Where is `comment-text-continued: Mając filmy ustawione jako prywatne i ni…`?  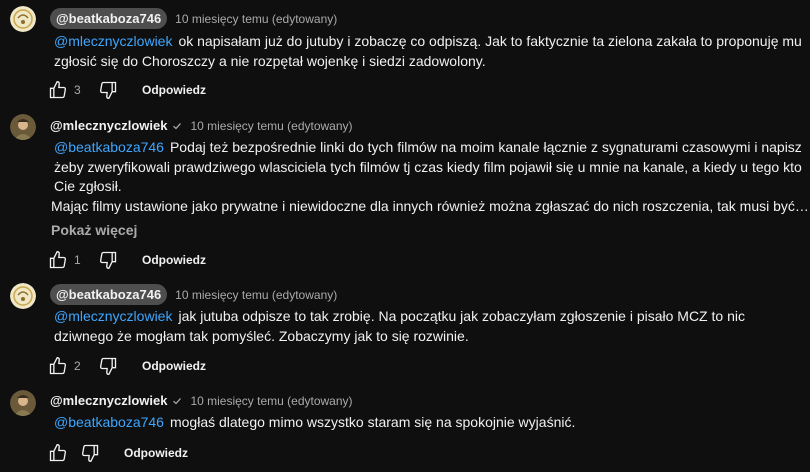 comment-text-continued: Mając filmy ustawione jako prywatne i ni… is located at coordinates (430, 206).